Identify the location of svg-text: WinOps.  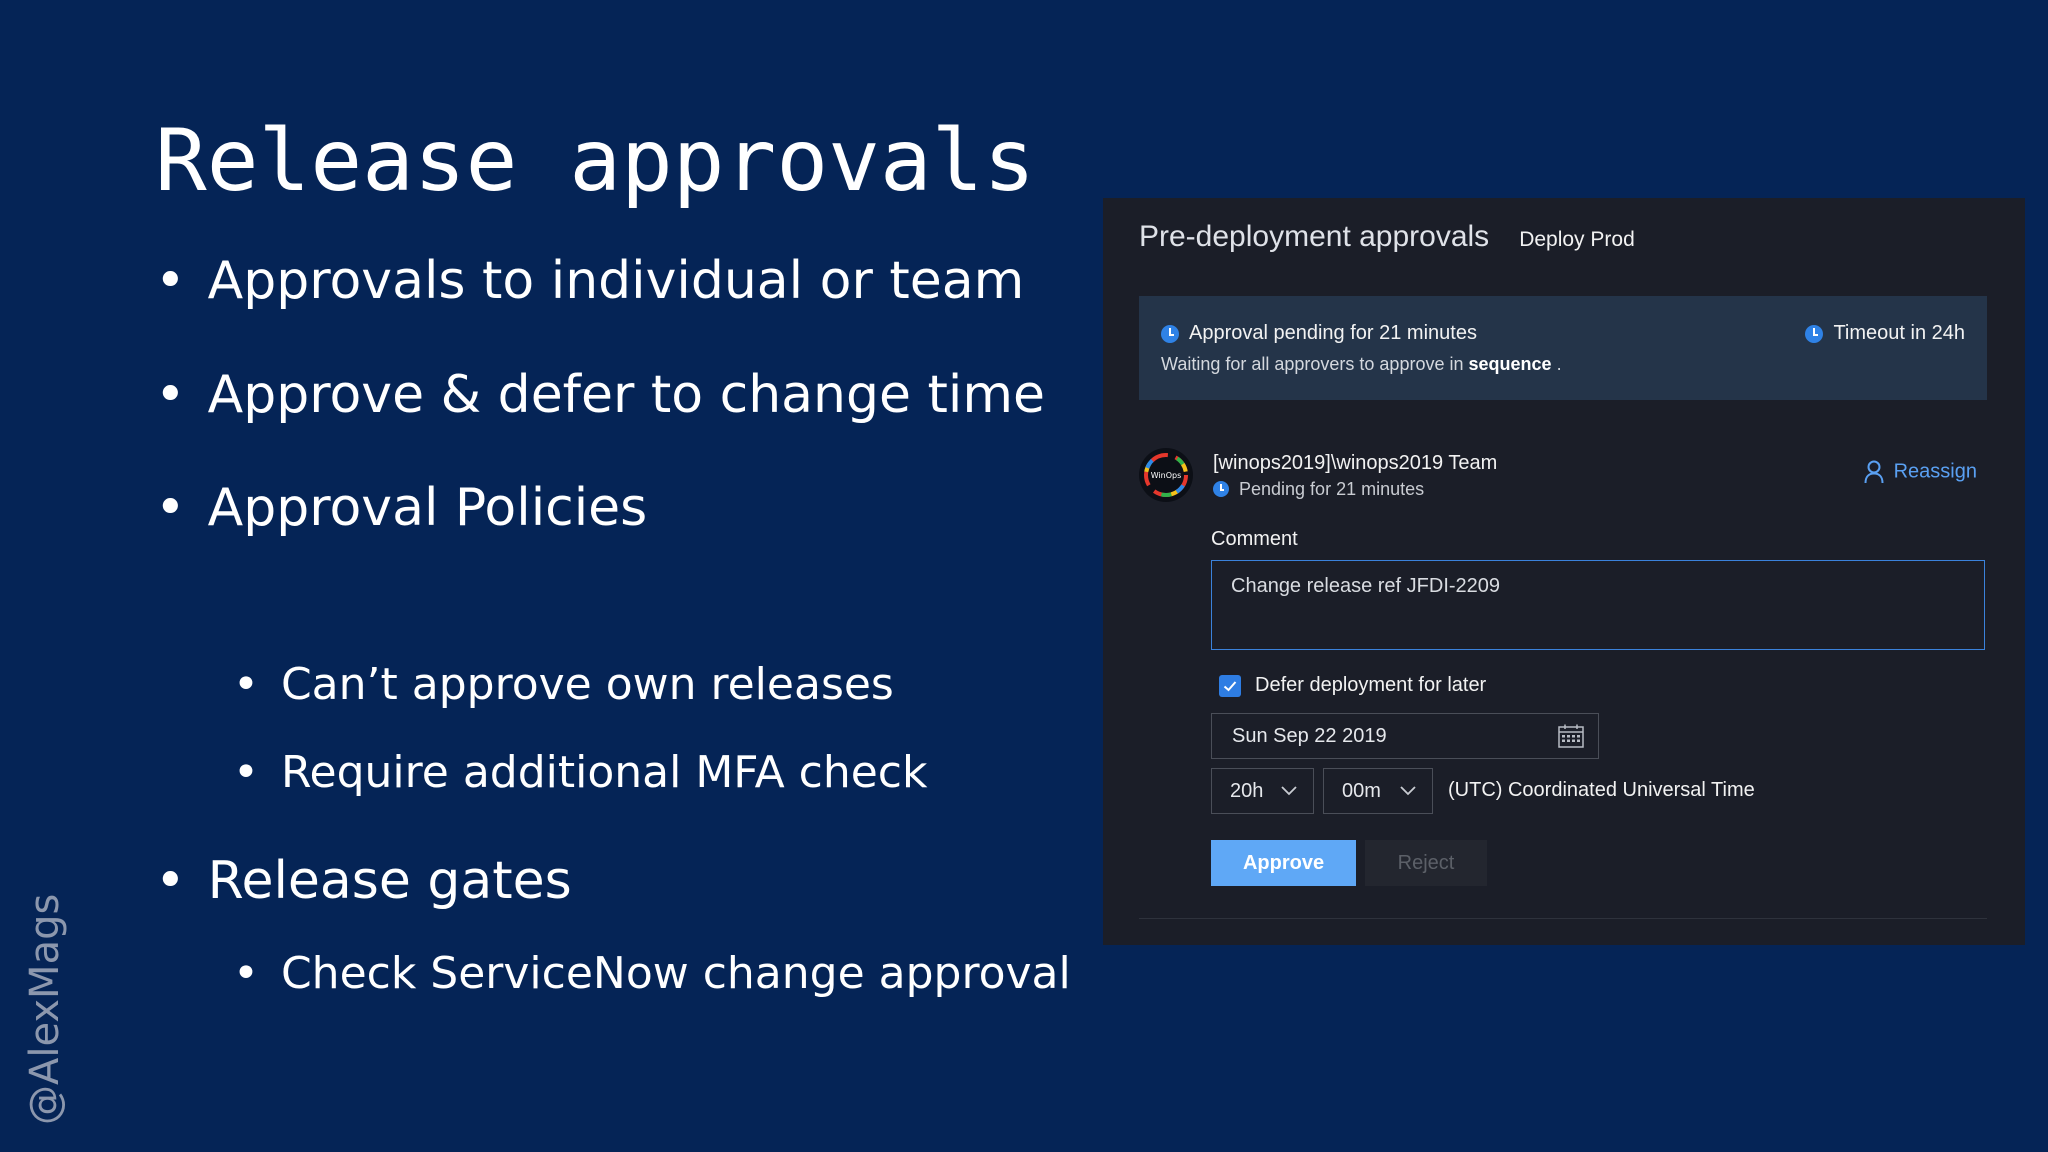
(1166, 475).